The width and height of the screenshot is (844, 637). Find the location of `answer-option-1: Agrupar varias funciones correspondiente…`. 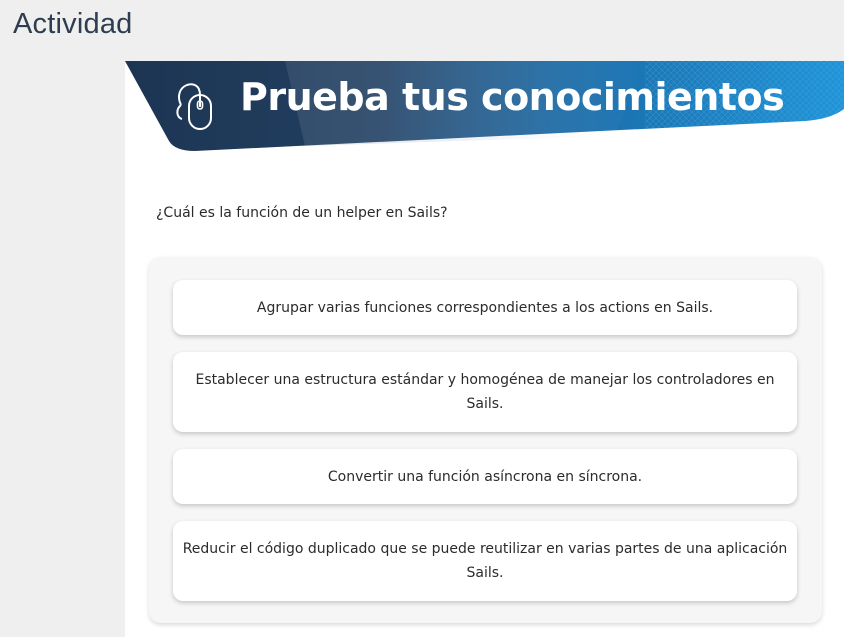

answer-option-1: Agrupar varias funciones correspondiente… is located at coordinates (485, 307).